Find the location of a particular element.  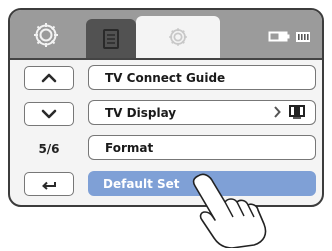

menu-item-value is located at coordinates (289, 112).